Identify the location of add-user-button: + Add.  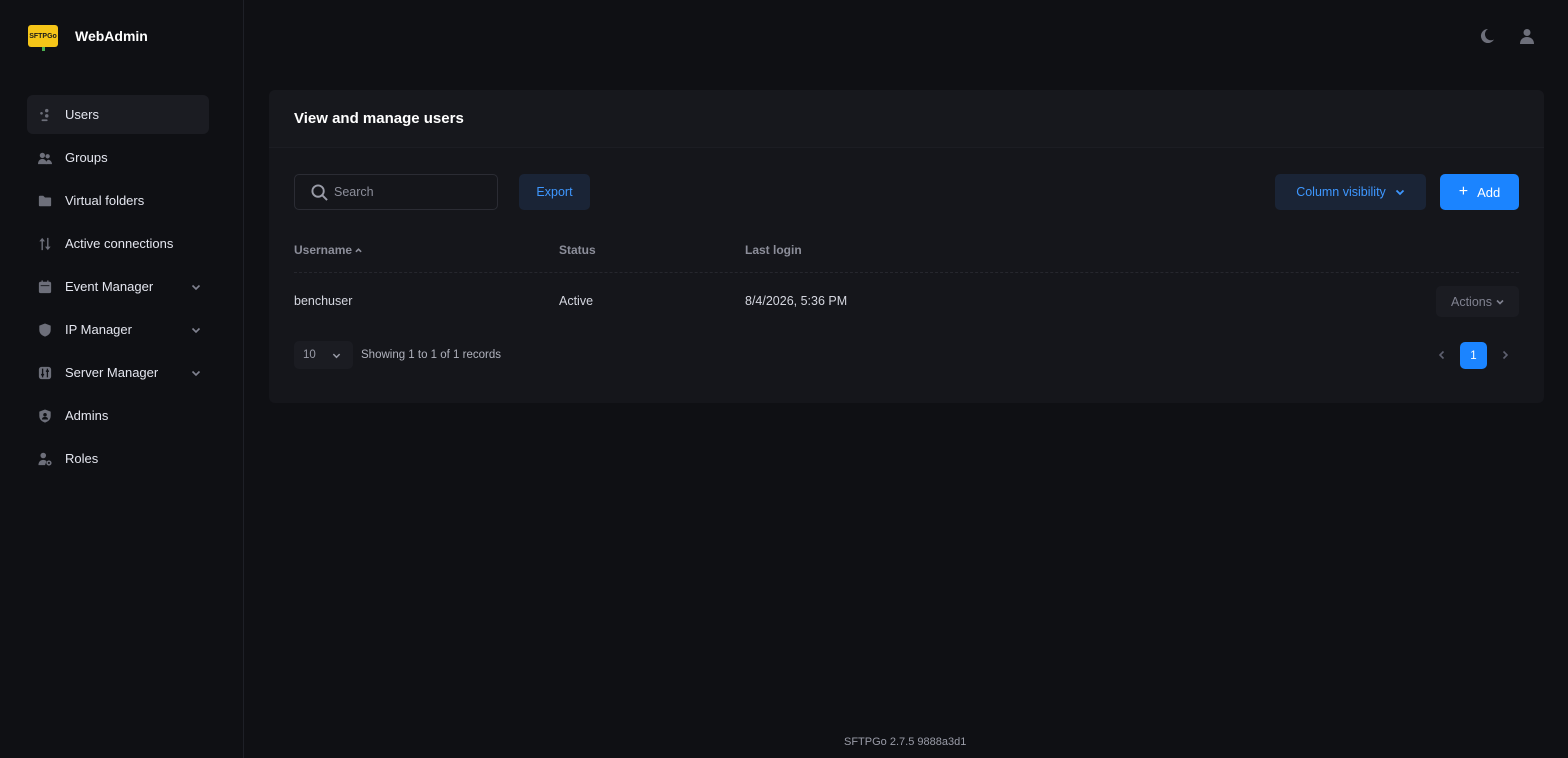
(1479, 192).